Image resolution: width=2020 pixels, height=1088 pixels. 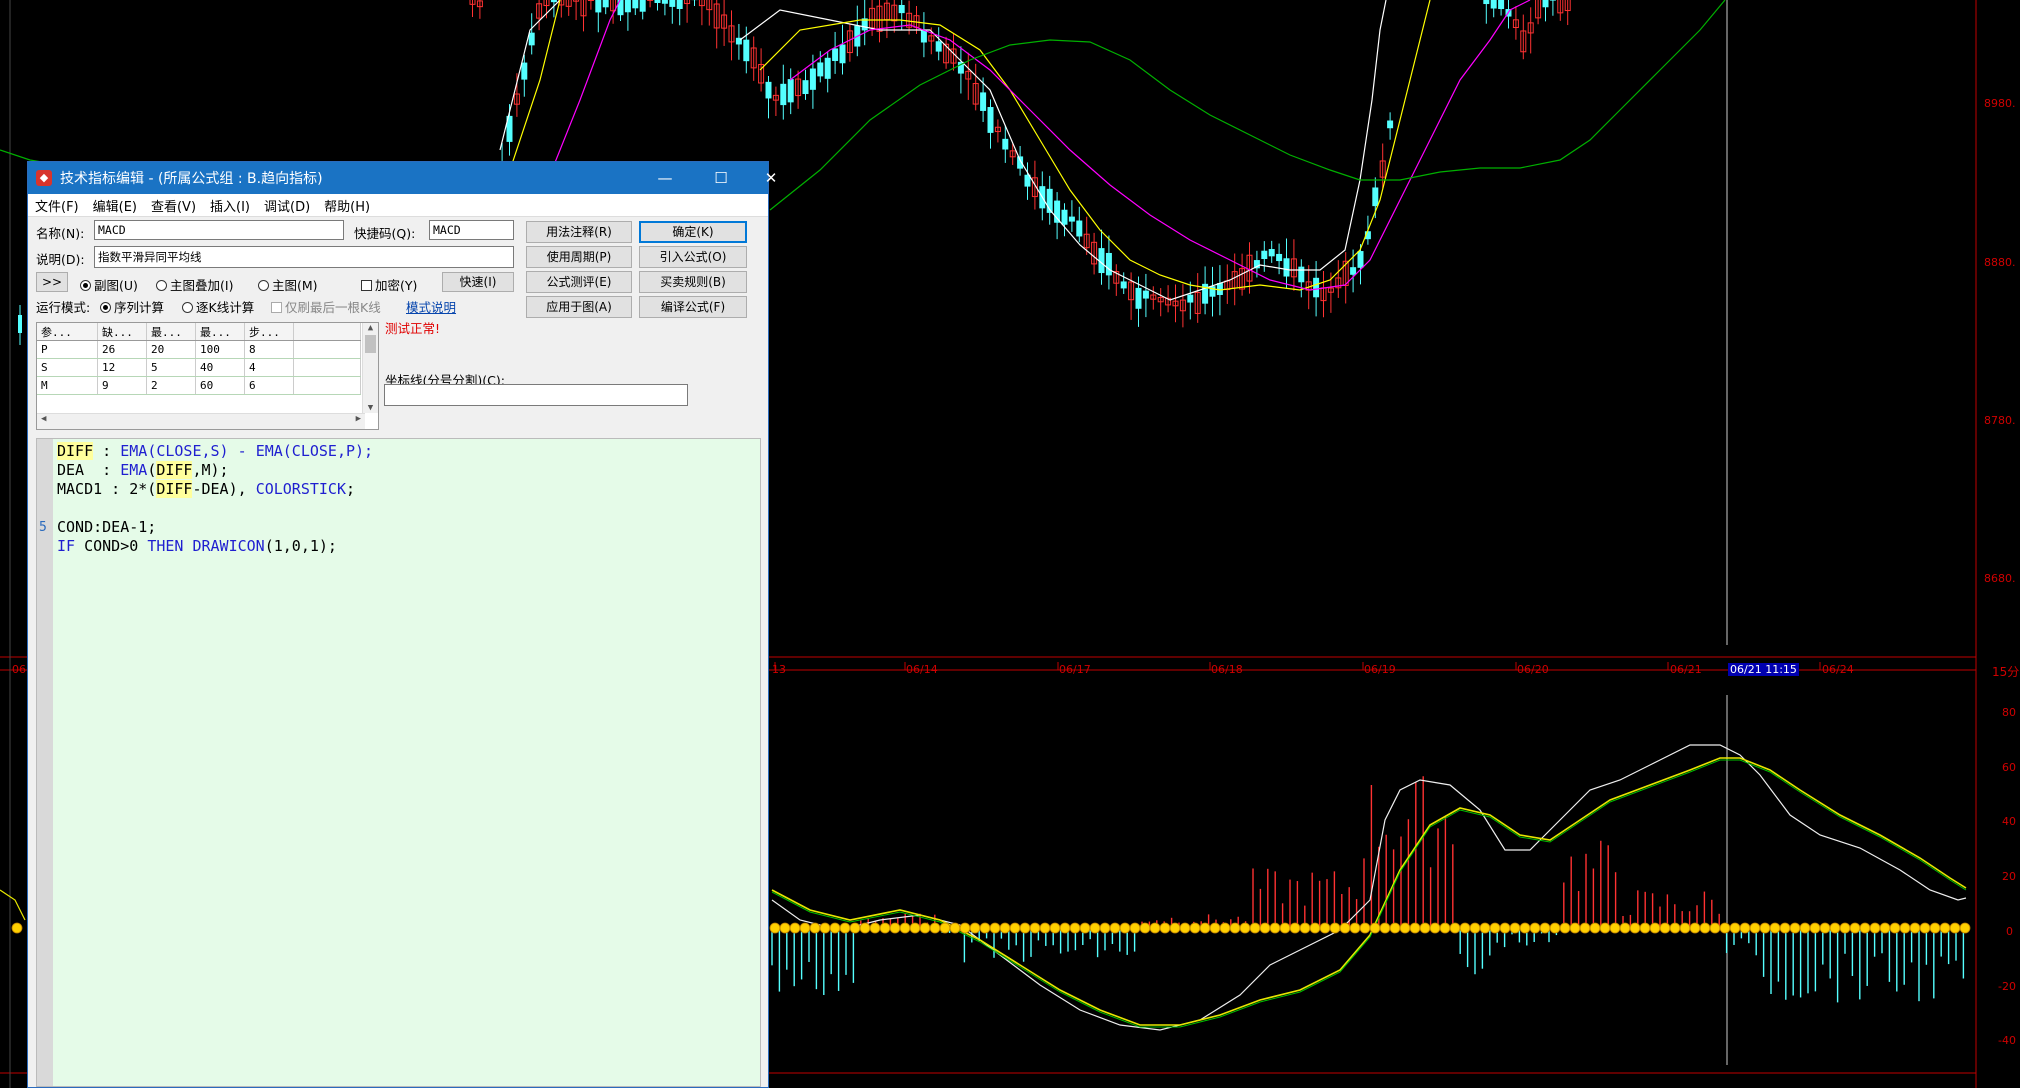 I want to click on grid-cell: 26, so click(x=122, y=349).